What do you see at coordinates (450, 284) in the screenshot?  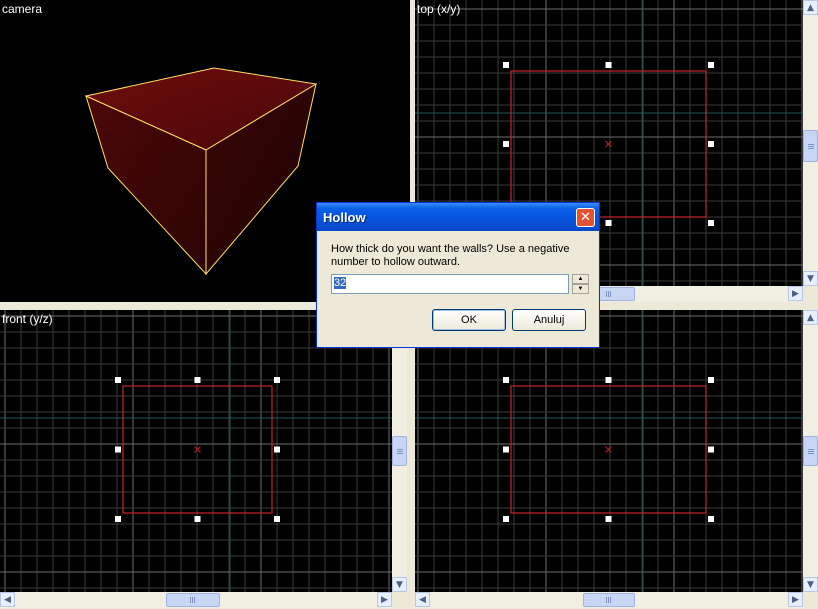 I see `wall-thickness-input: 32` at bounding box center [450, 284].